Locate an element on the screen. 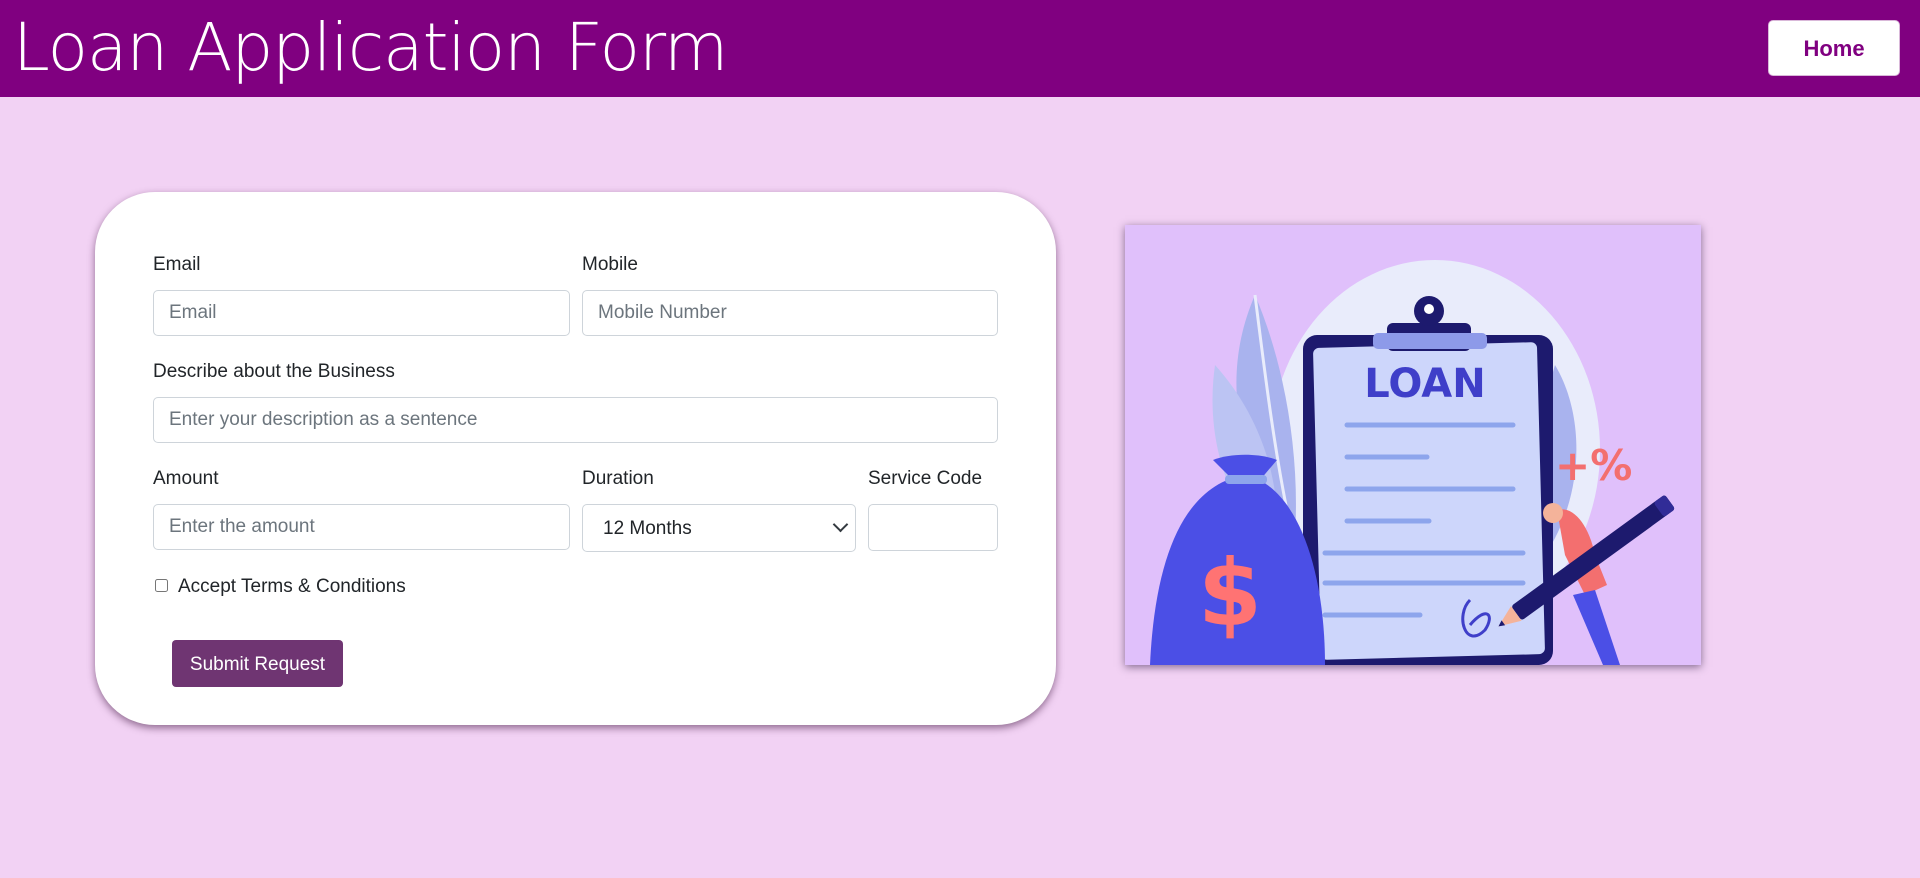  terms-checkbox is located at coordinates (161, 585).